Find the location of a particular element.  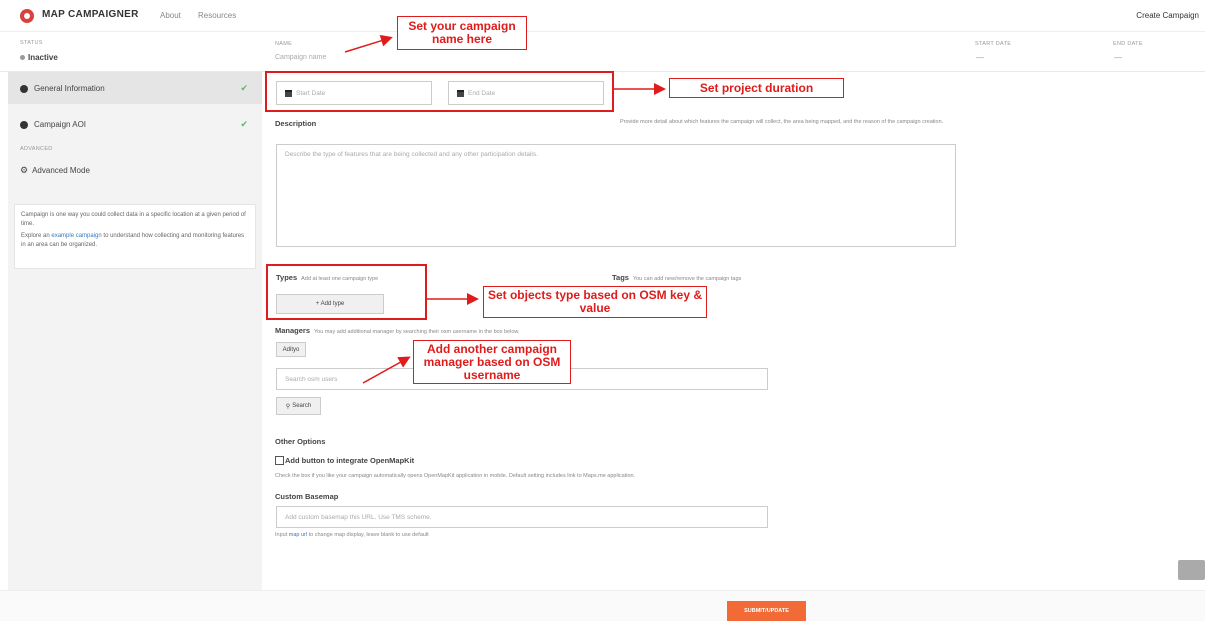

duration-highlight-box is located at coordinates (439, 91).